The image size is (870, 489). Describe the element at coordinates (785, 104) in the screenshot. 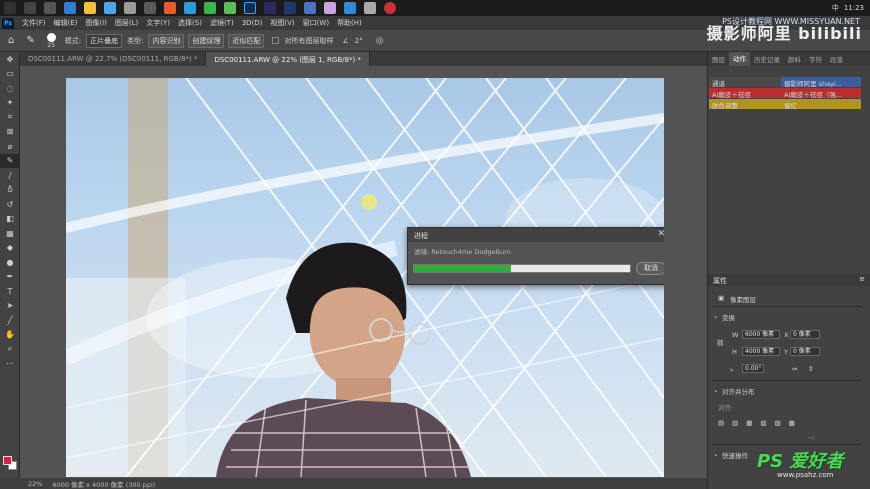

I see `action-row: 肤色调整 偏红` at that location.